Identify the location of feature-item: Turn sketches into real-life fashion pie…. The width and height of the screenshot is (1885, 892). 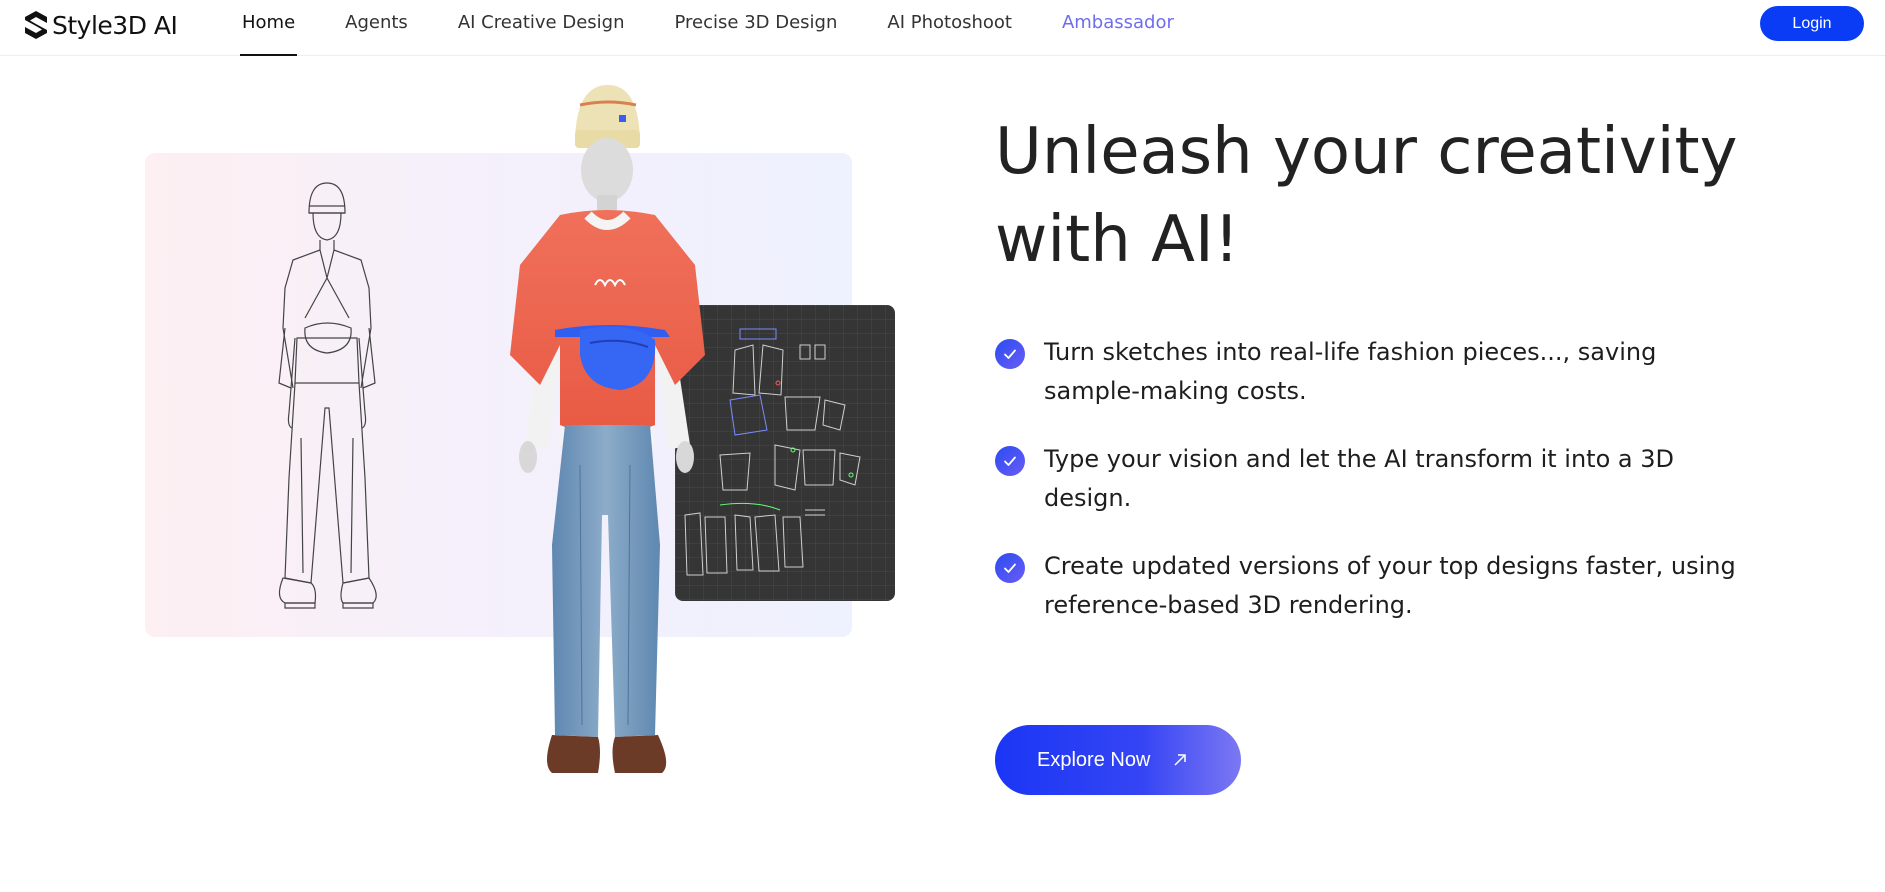
(1375, 372).